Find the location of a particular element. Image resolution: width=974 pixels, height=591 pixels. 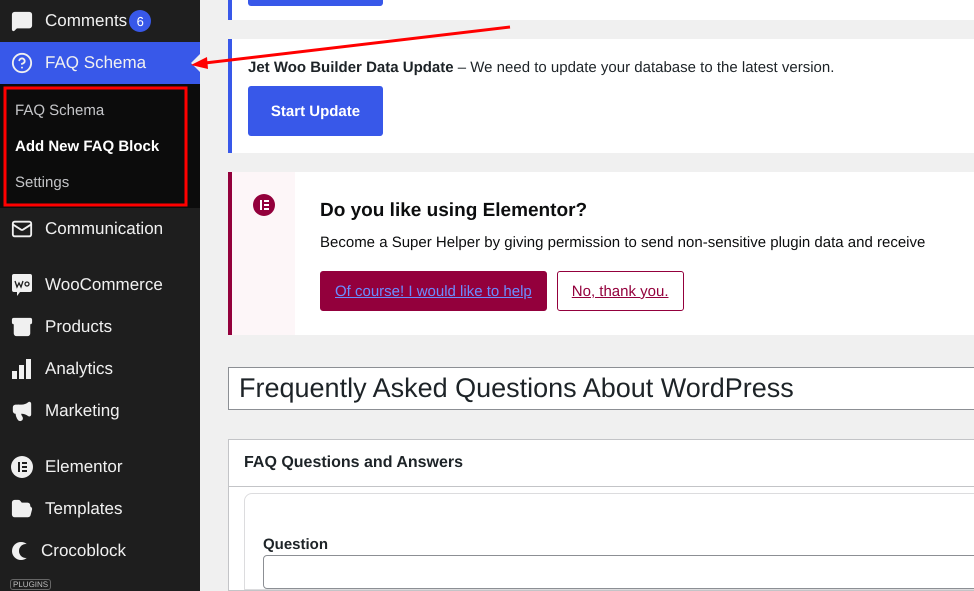

menu-item: Analytics is located at coordinates (100, 369).